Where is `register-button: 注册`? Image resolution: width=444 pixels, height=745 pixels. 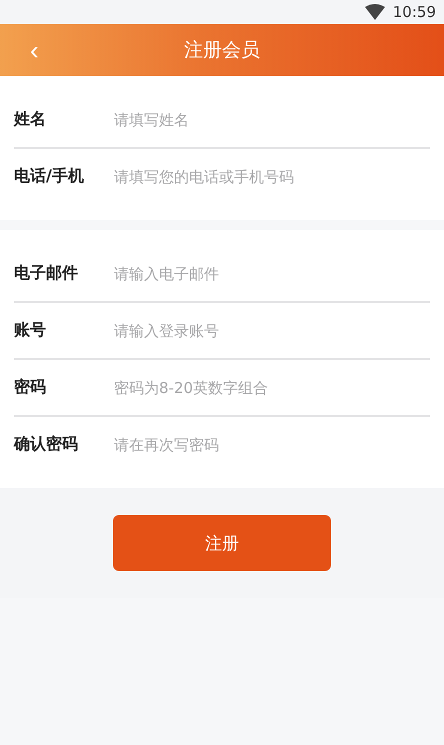 register-button: 注册 is located at coordinates (222, 543).